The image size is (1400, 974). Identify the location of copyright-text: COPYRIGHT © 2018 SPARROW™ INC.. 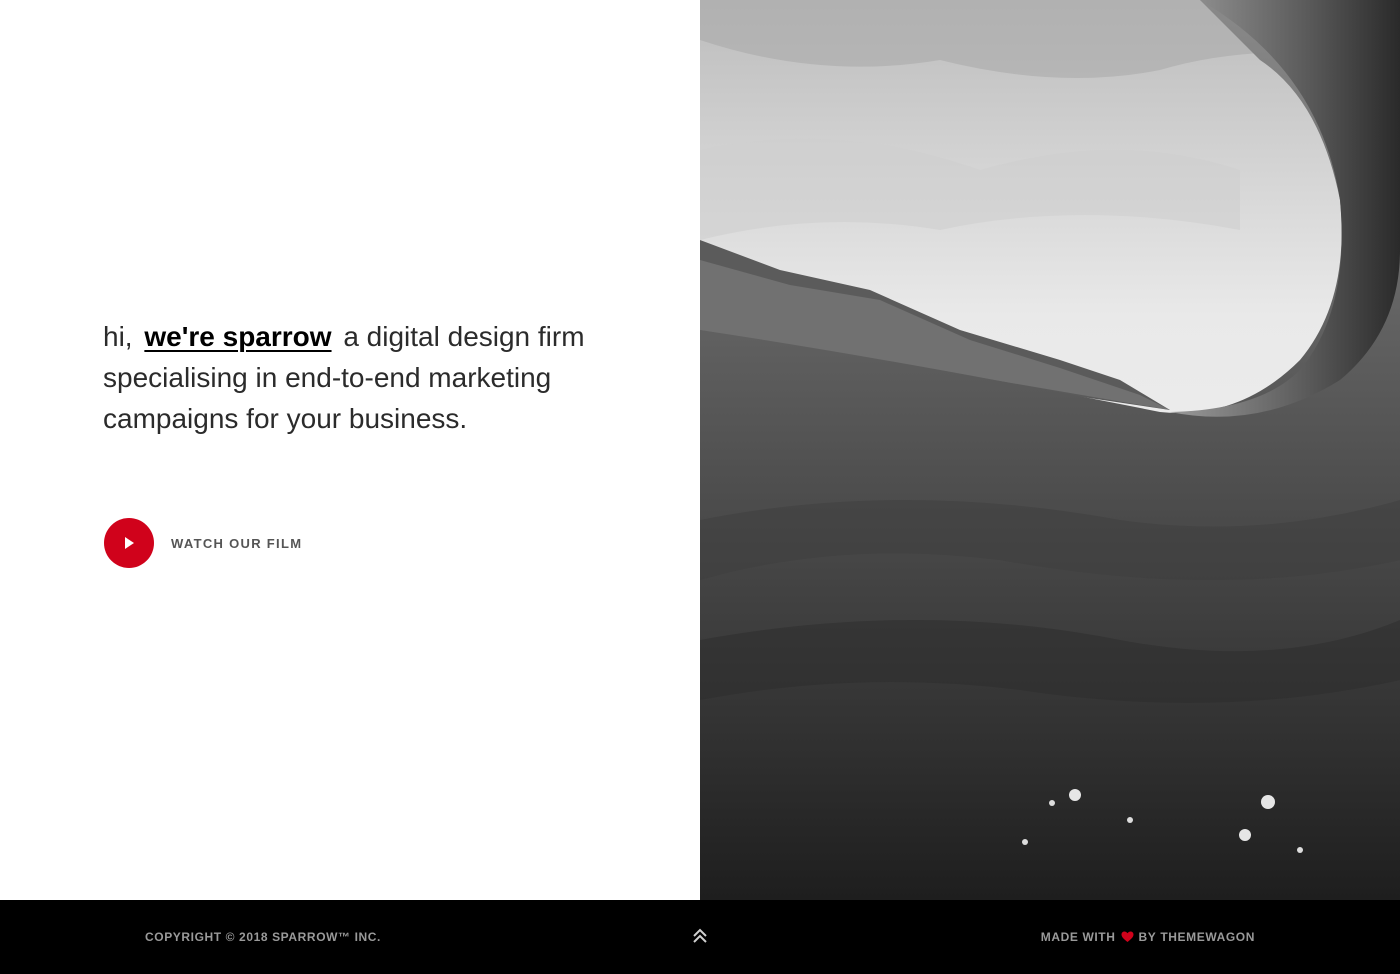
(263, 937).